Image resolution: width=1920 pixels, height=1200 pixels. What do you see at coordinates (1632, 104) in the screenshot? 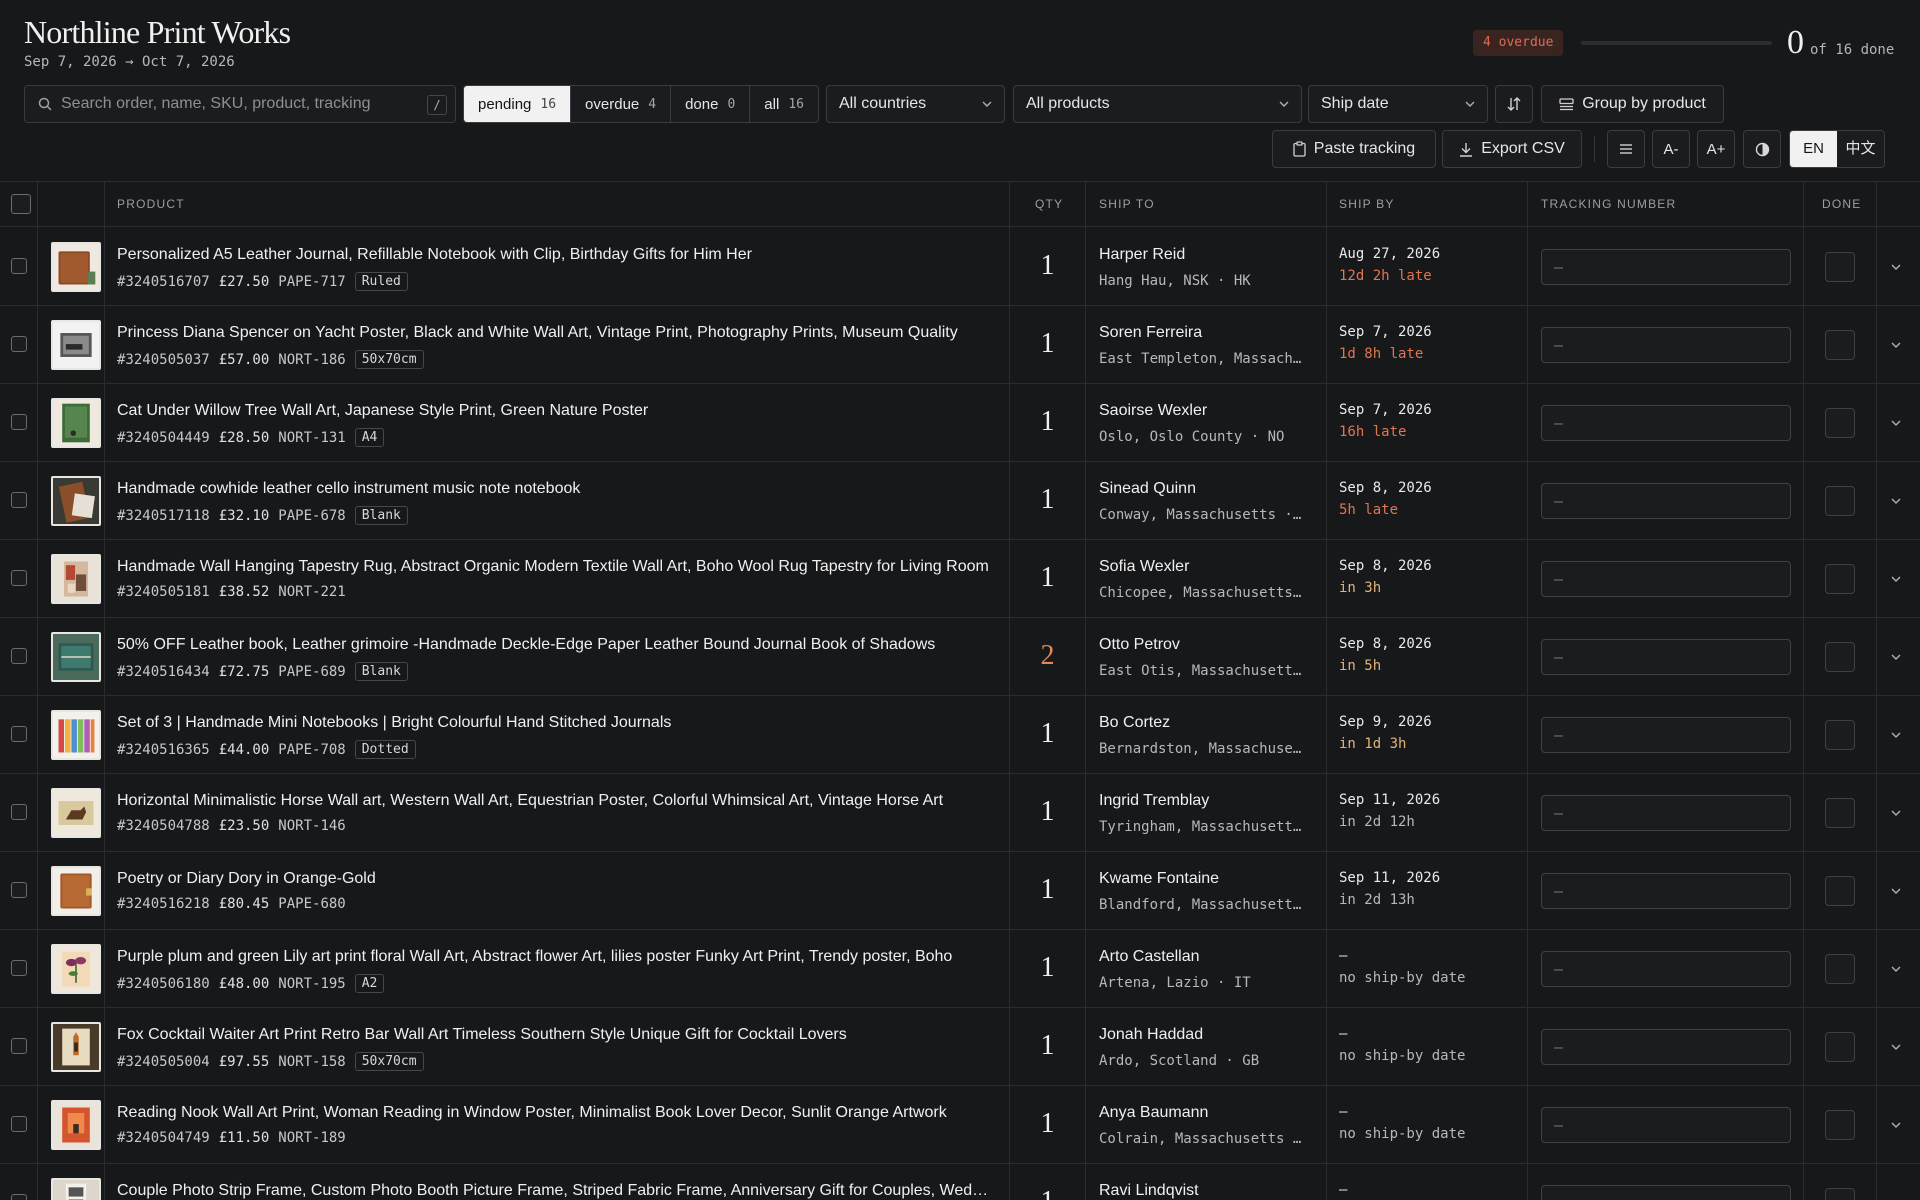
I see `group-by-product-button: Group by product` at bounding box center [1632, 104].